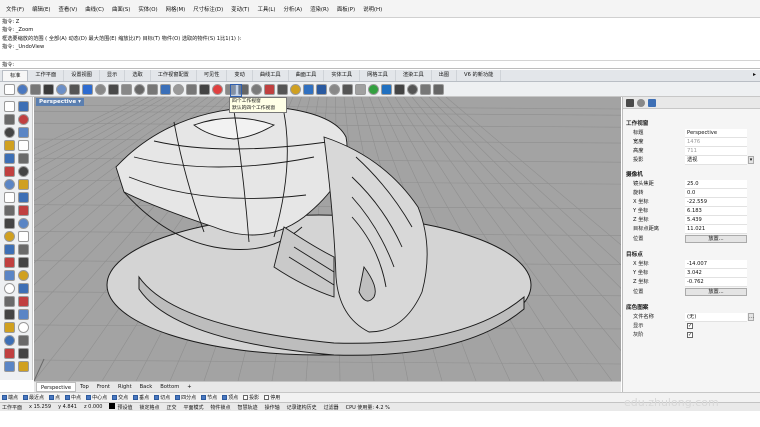 Image resolution: width=760 pixels, height=427 pixels. Describe the element at coordinates (372, 9) in the screenshot. I see `menu-item: 说明(H)` at that location.